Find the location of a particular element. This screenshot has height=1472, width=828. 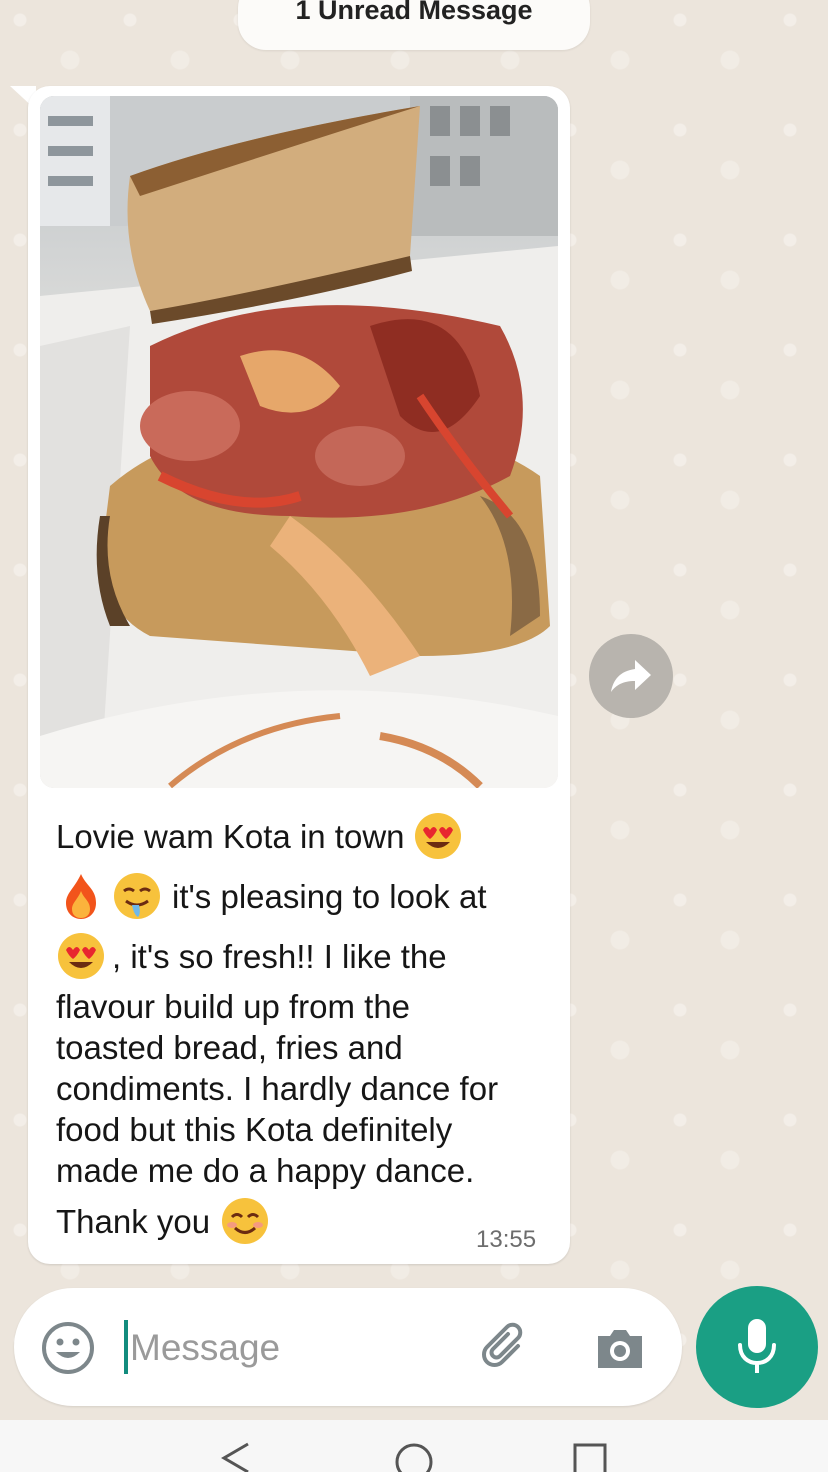

text-caret is located at coordinates (126, 1347).